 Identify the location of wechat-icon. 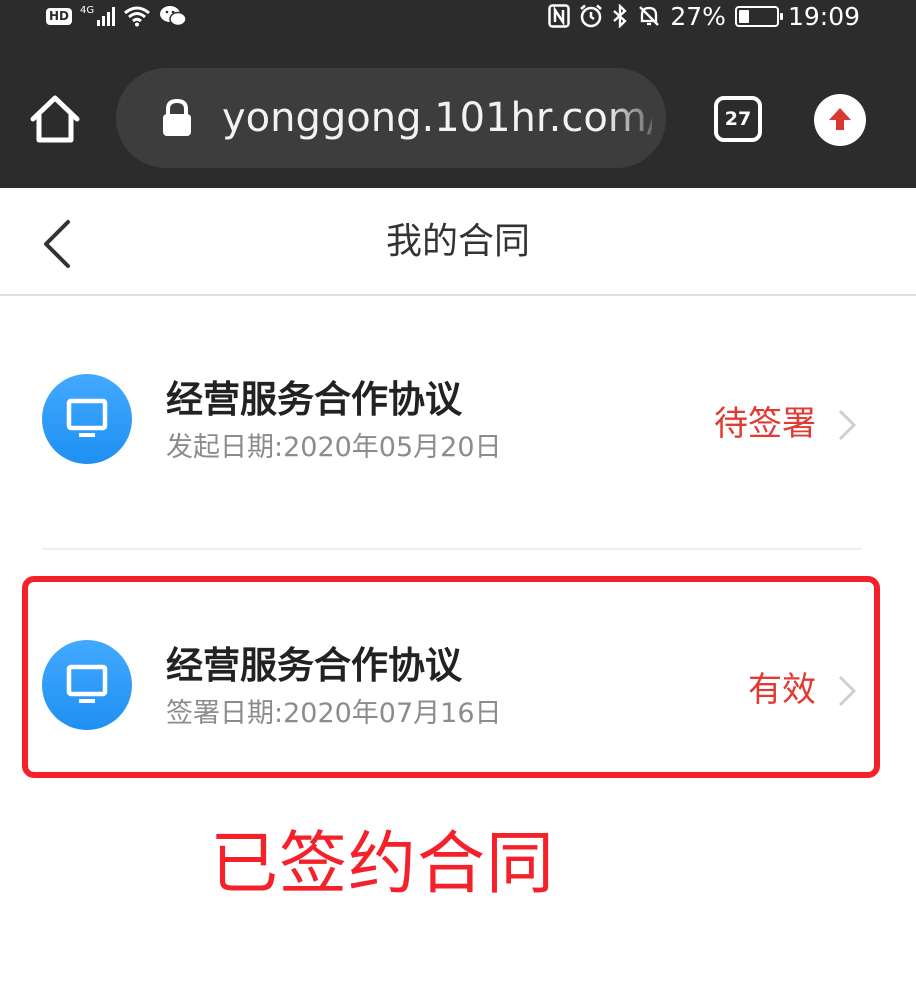
(173, 16).